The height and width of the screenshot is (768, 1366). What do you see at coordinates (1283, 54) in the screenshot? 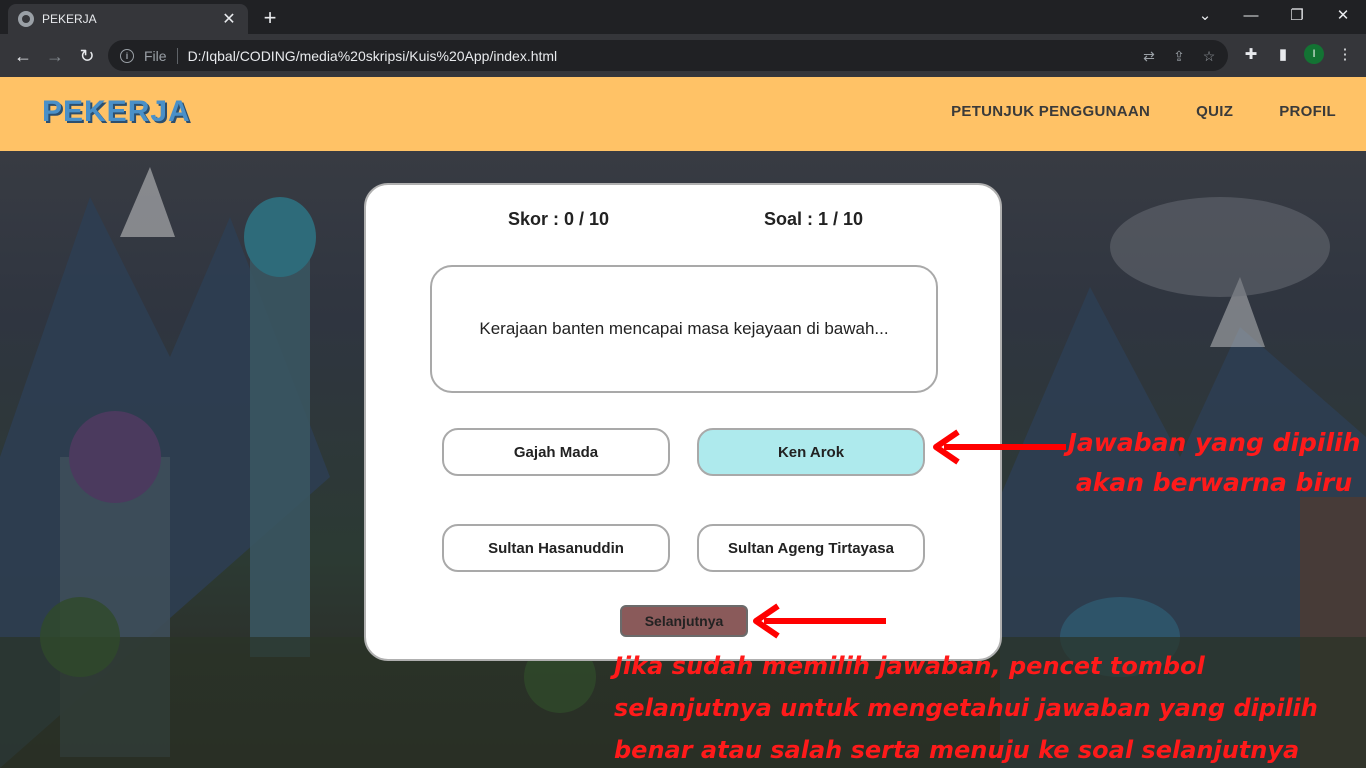
I see `side-panel-icon: ▮` at bounding box center [1283, 54].